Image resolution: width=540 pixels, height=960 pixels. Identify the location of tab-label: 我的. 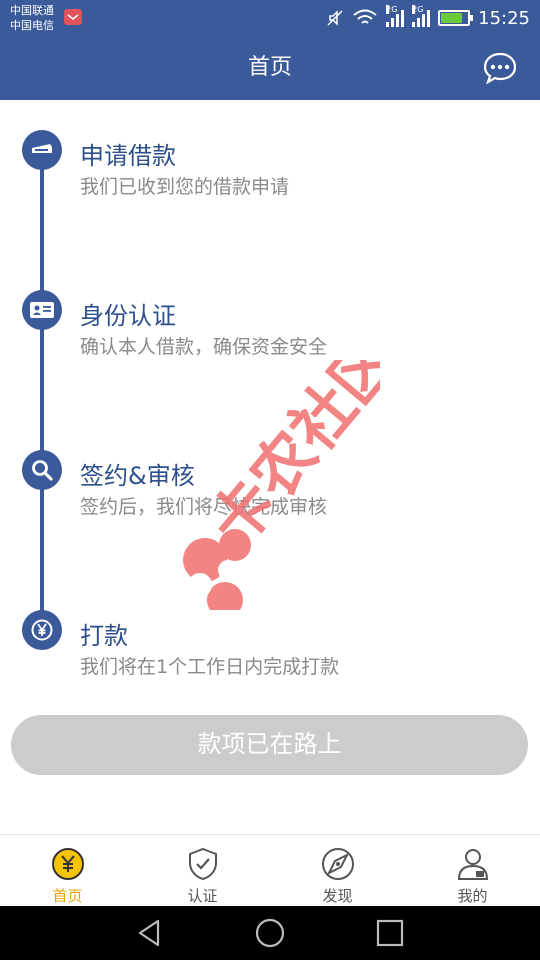
(472, 896).